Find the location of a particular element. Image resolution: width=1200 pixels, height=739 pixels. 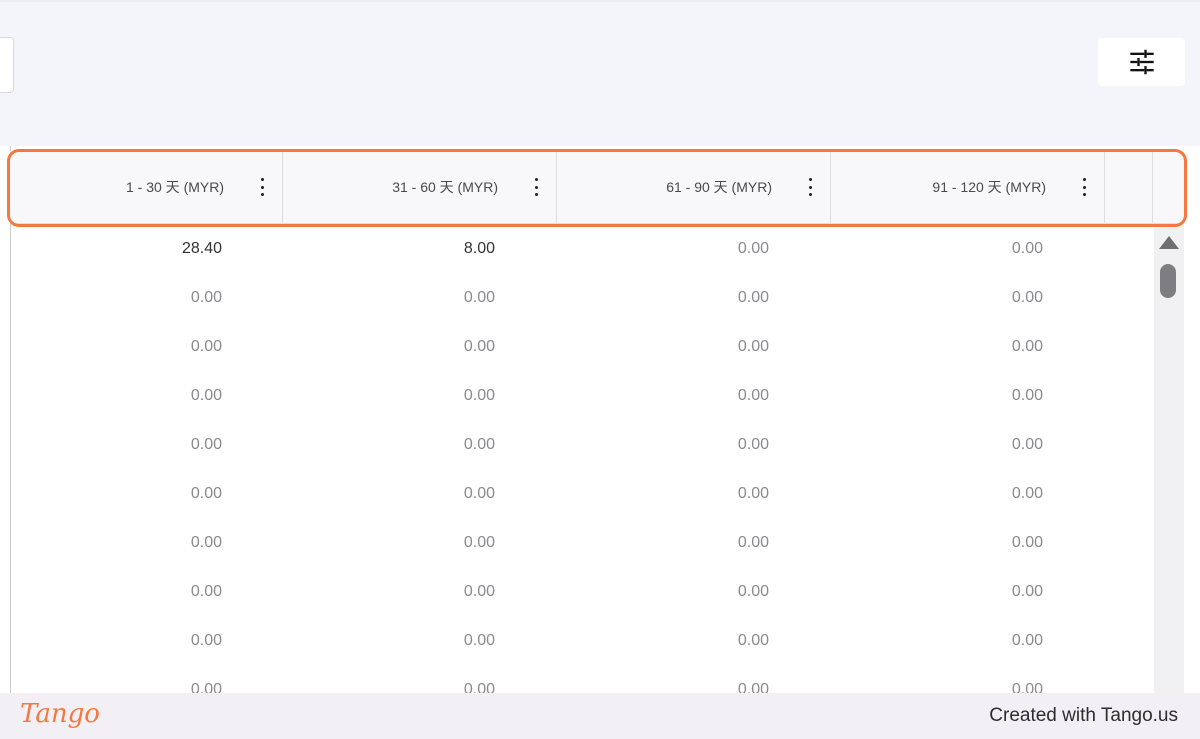

column-header-extra is located at coordinates (1129, 187).